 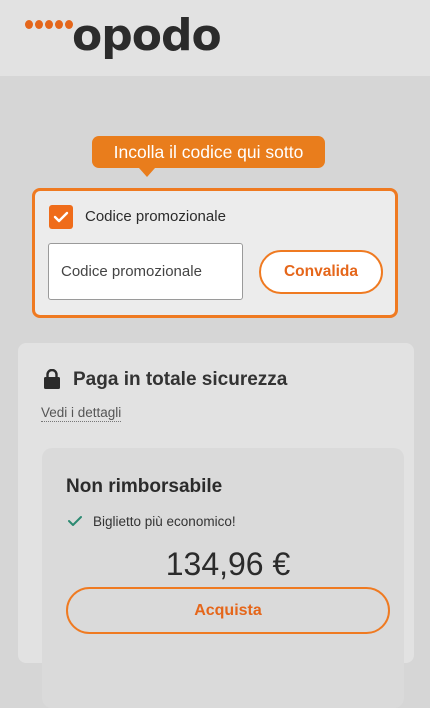 I want to click on payment-title: Paga in totale sicurezza, so click(x=180, y=379).